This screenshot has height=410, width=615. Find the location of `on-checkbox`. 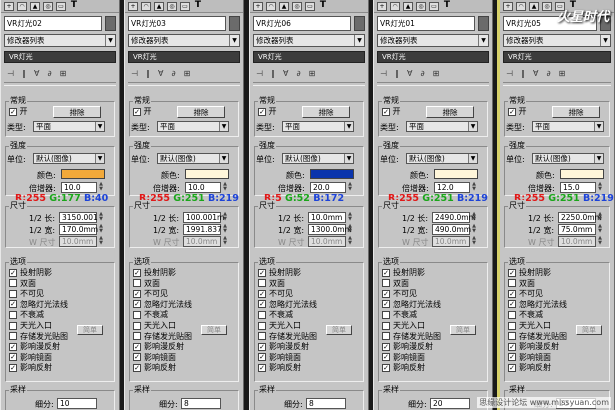

on-checkbox is located at coordinates (13, 111).